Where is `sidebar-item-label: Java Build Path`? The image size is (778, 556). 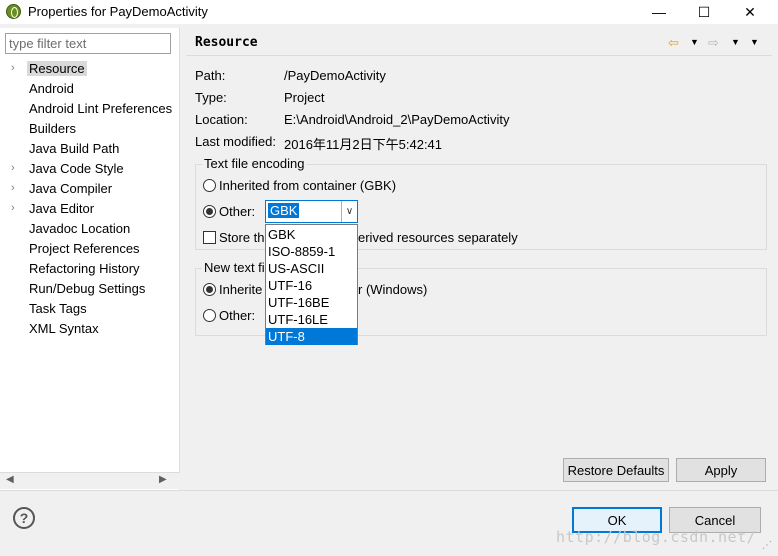 sidebar-item-label: Java Build Path is located at coordinates (74, 148).